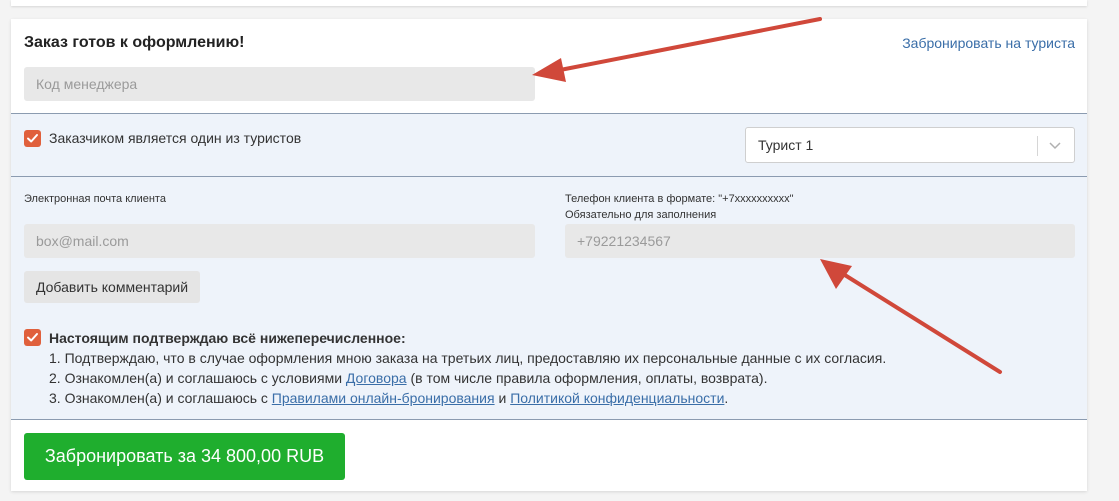 The image size is (1119, 501). I want to click on consent-checkbox, so click(32, 337).